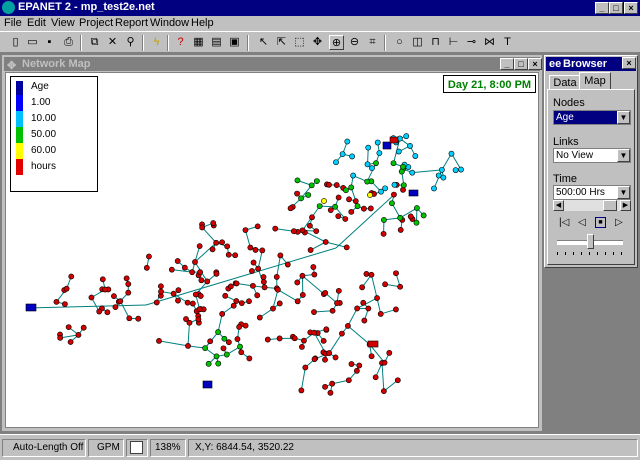 The height and width of the screenshot is (460, 640). Describe the element at coordinates (592, 155) in the screenshot. I see `links-select: No View ▼` at that location.